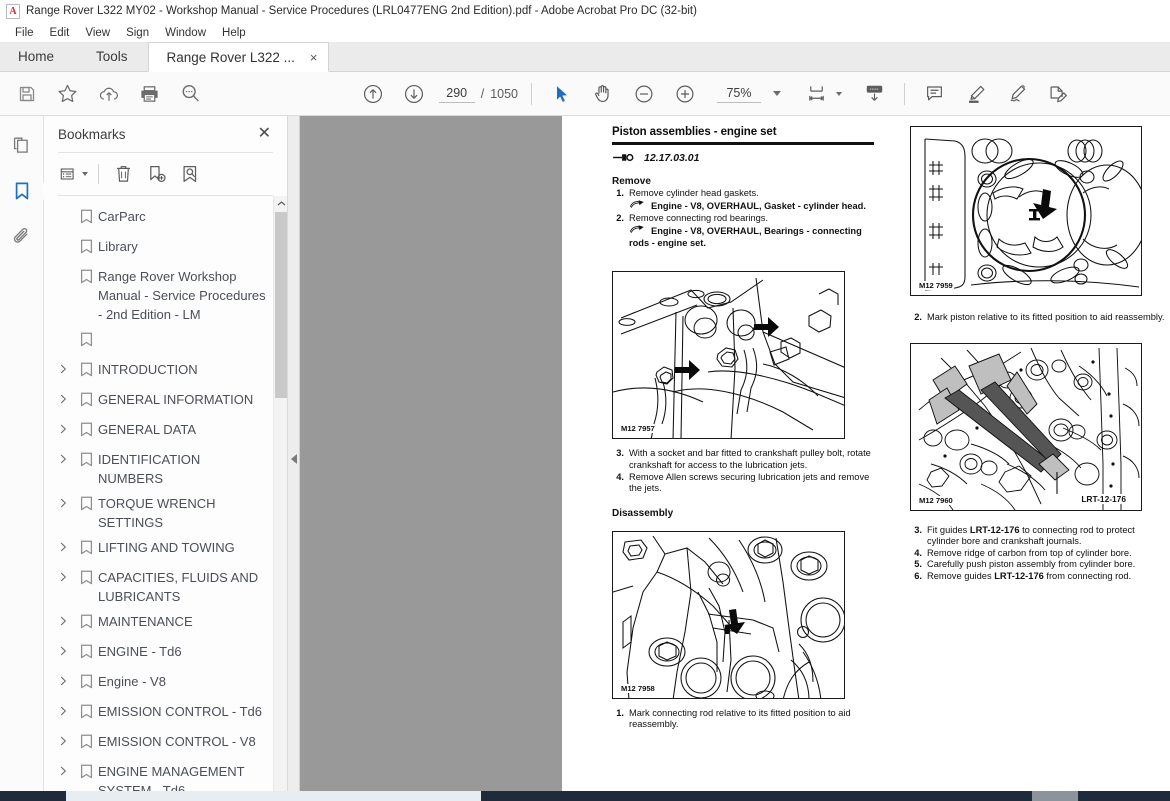  What do you see at coordinates (98, 33) in the screenshot?
I see `menu-view: View` at bounding box center [98, 33].